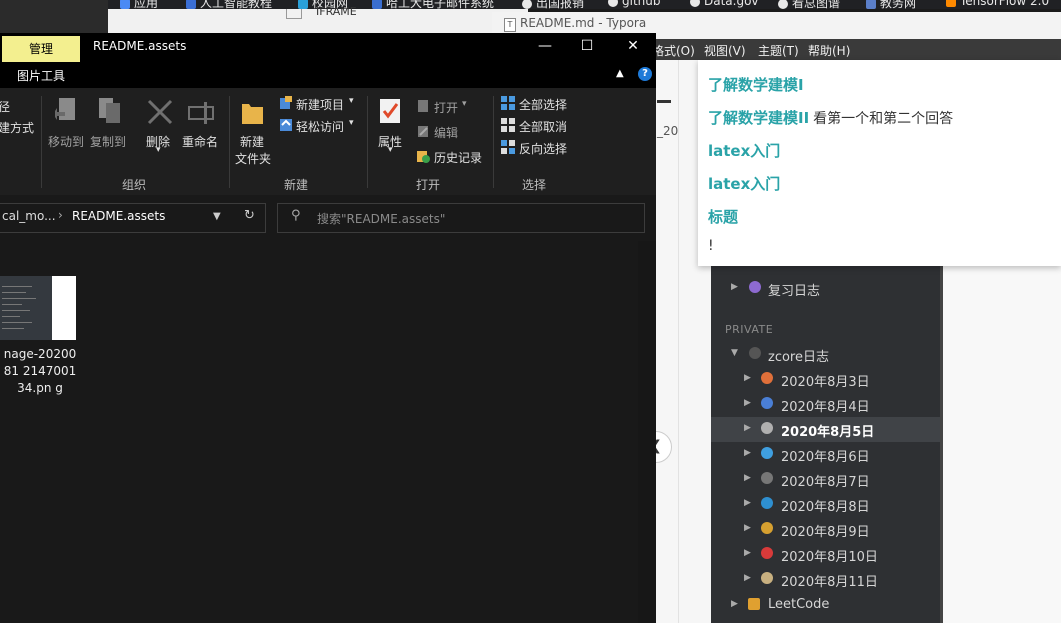  I want to click on tree-item-day: ▶ 2020年8月6日, so click(825, 454).